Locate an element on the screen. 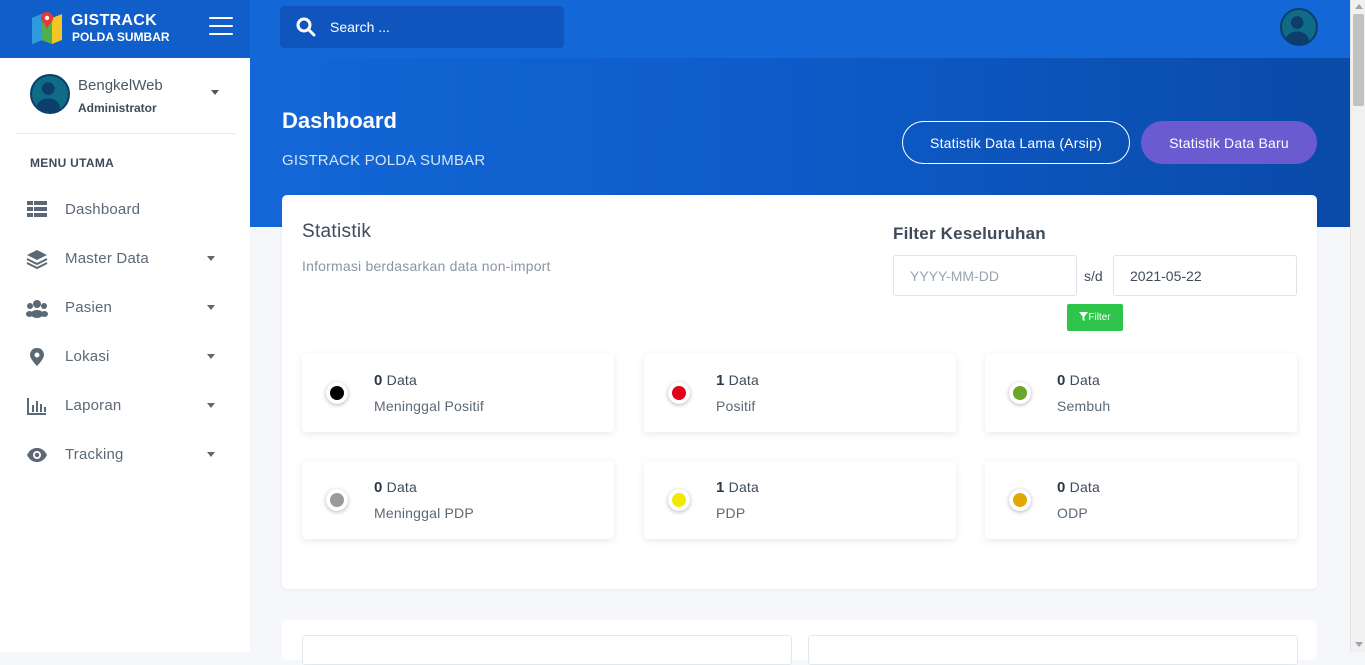 This screenshot has height=665, width=1365. search-icon is located at coordinates (306, 27).